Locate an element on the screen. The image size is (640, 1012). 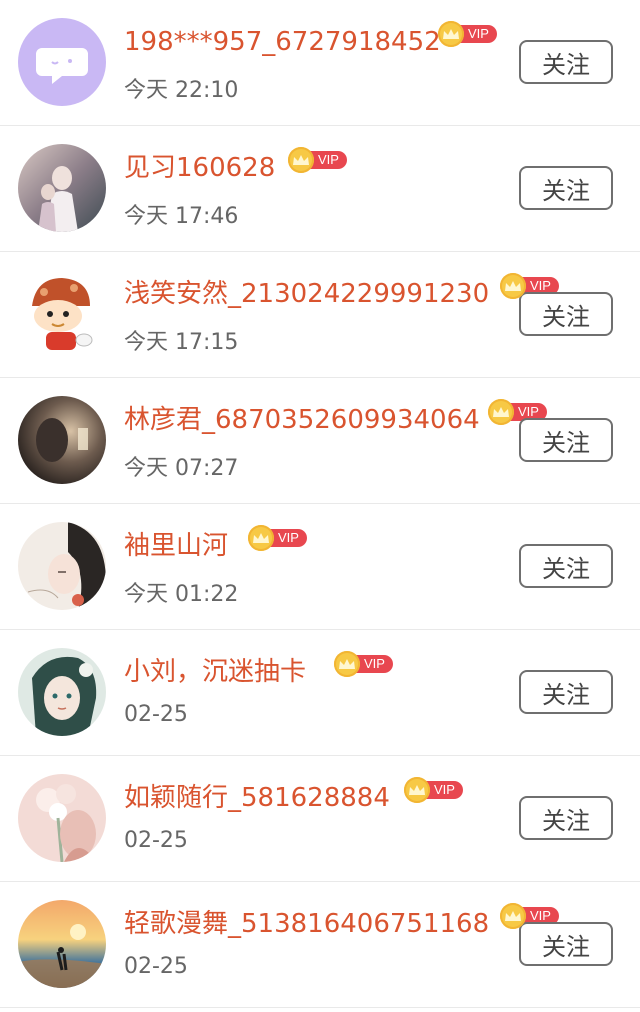
follow-time: 今天 22:10 is located at coordinates (181, 90).